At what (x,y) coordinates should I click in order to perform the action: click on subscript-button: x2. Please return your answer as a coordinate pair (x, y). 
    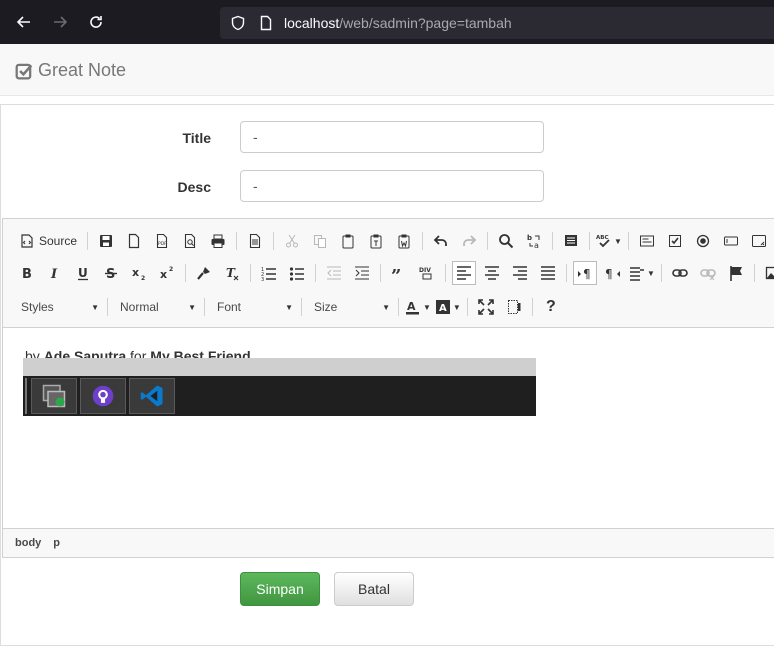
    Looking at the image, I should click on (139, 273).